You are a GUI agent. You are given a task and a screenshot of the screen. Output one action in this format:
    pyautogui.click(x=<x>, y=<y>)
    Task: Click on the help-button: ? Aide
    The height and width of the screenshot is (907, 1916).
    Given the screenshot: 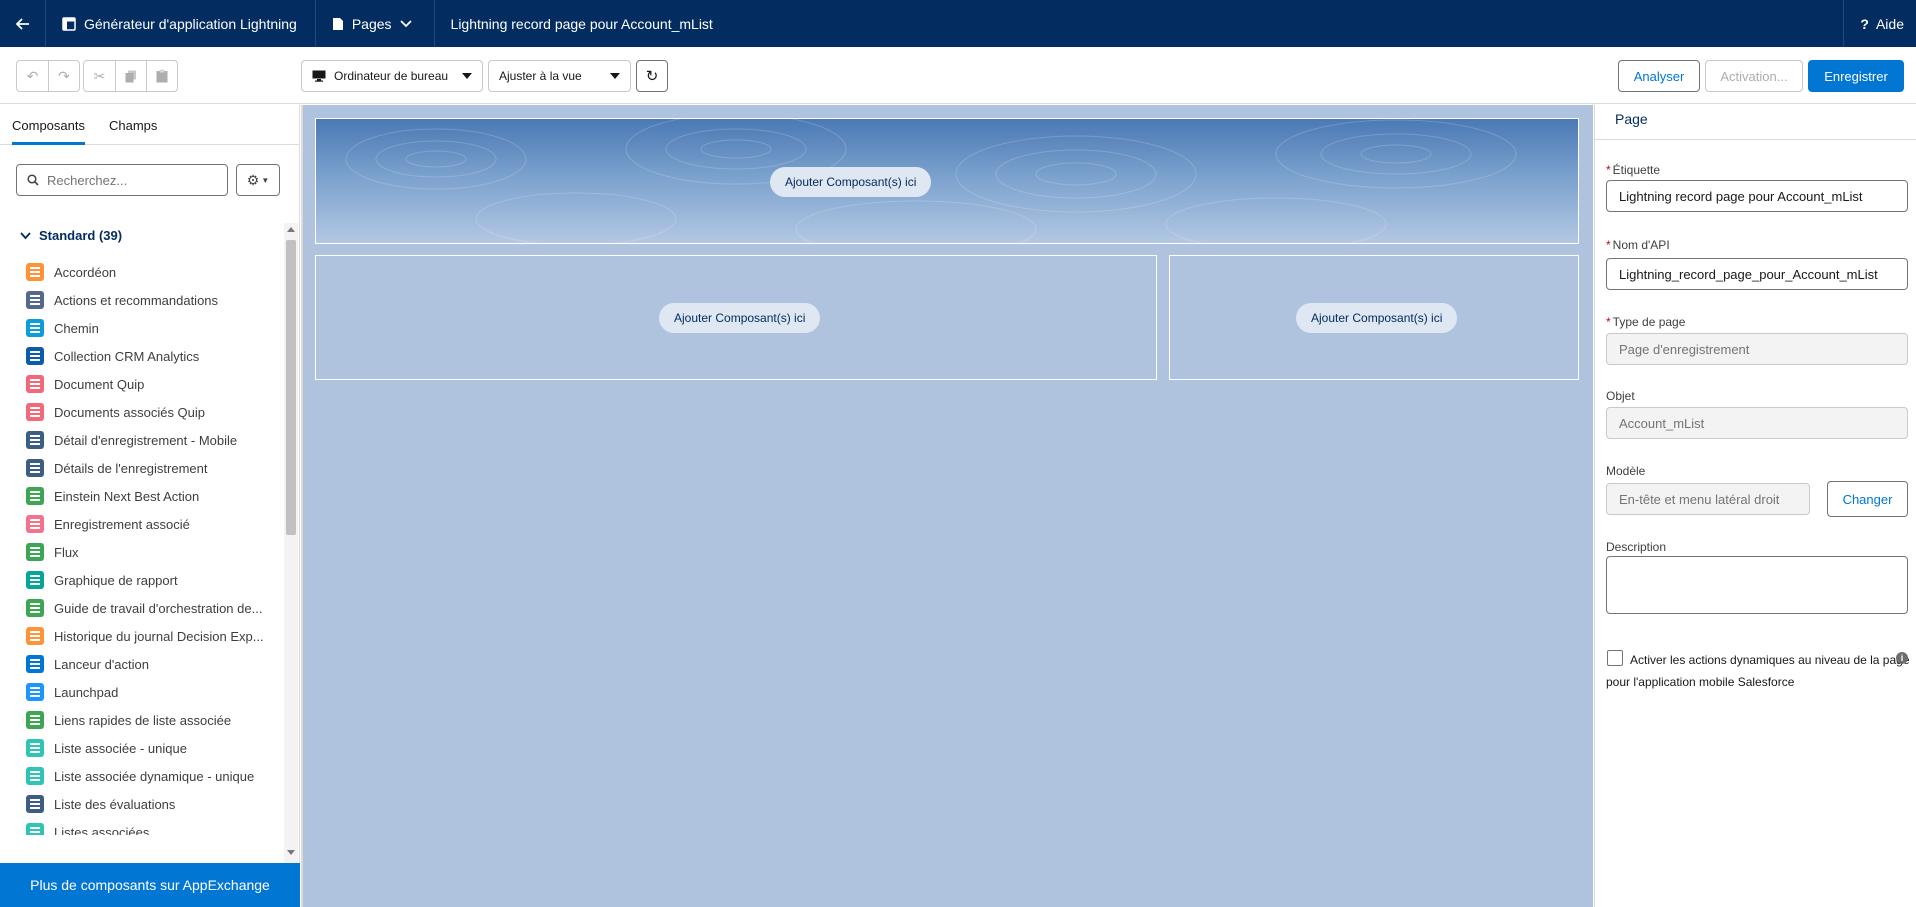 What is the action you would take?
    pyautogui.click(x=1879, y=23)
    